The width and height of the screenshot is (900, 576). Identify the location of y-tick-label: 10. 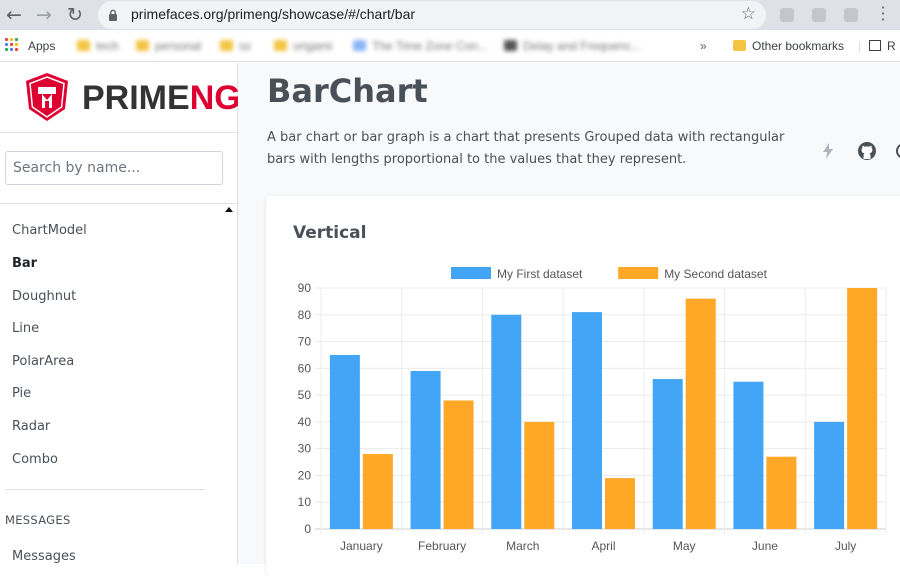
(305, 502).